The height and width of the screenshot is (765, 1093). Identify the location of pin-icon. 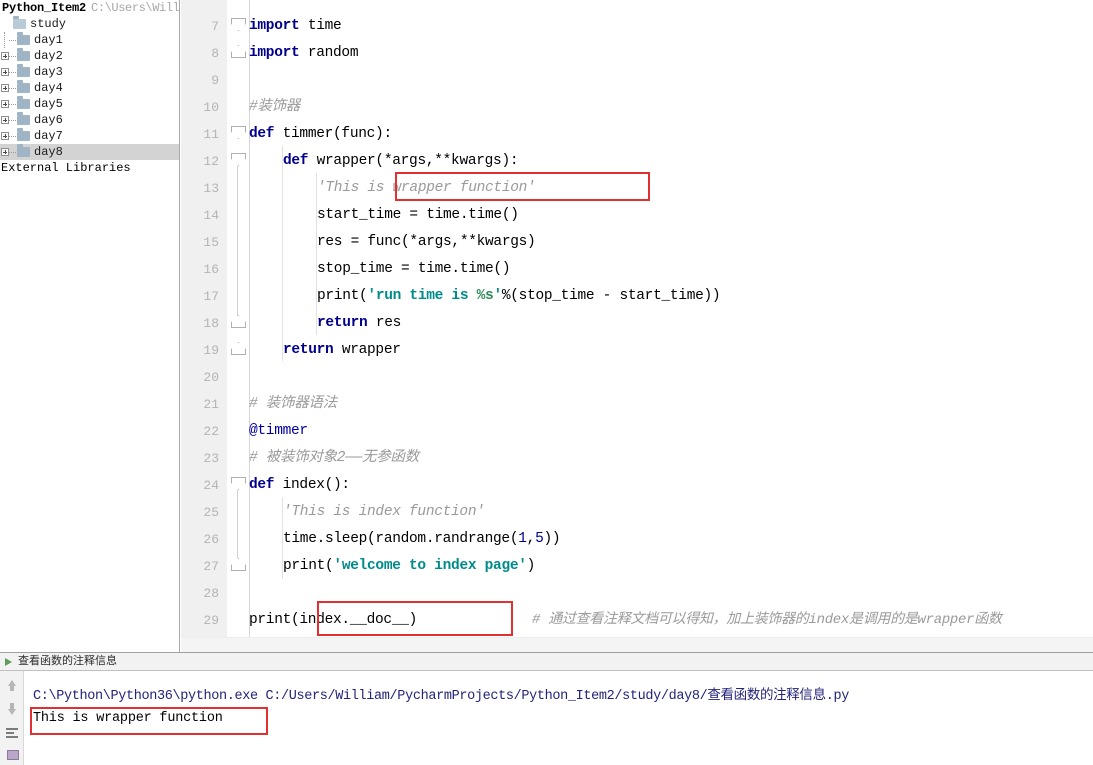
(12, 755).